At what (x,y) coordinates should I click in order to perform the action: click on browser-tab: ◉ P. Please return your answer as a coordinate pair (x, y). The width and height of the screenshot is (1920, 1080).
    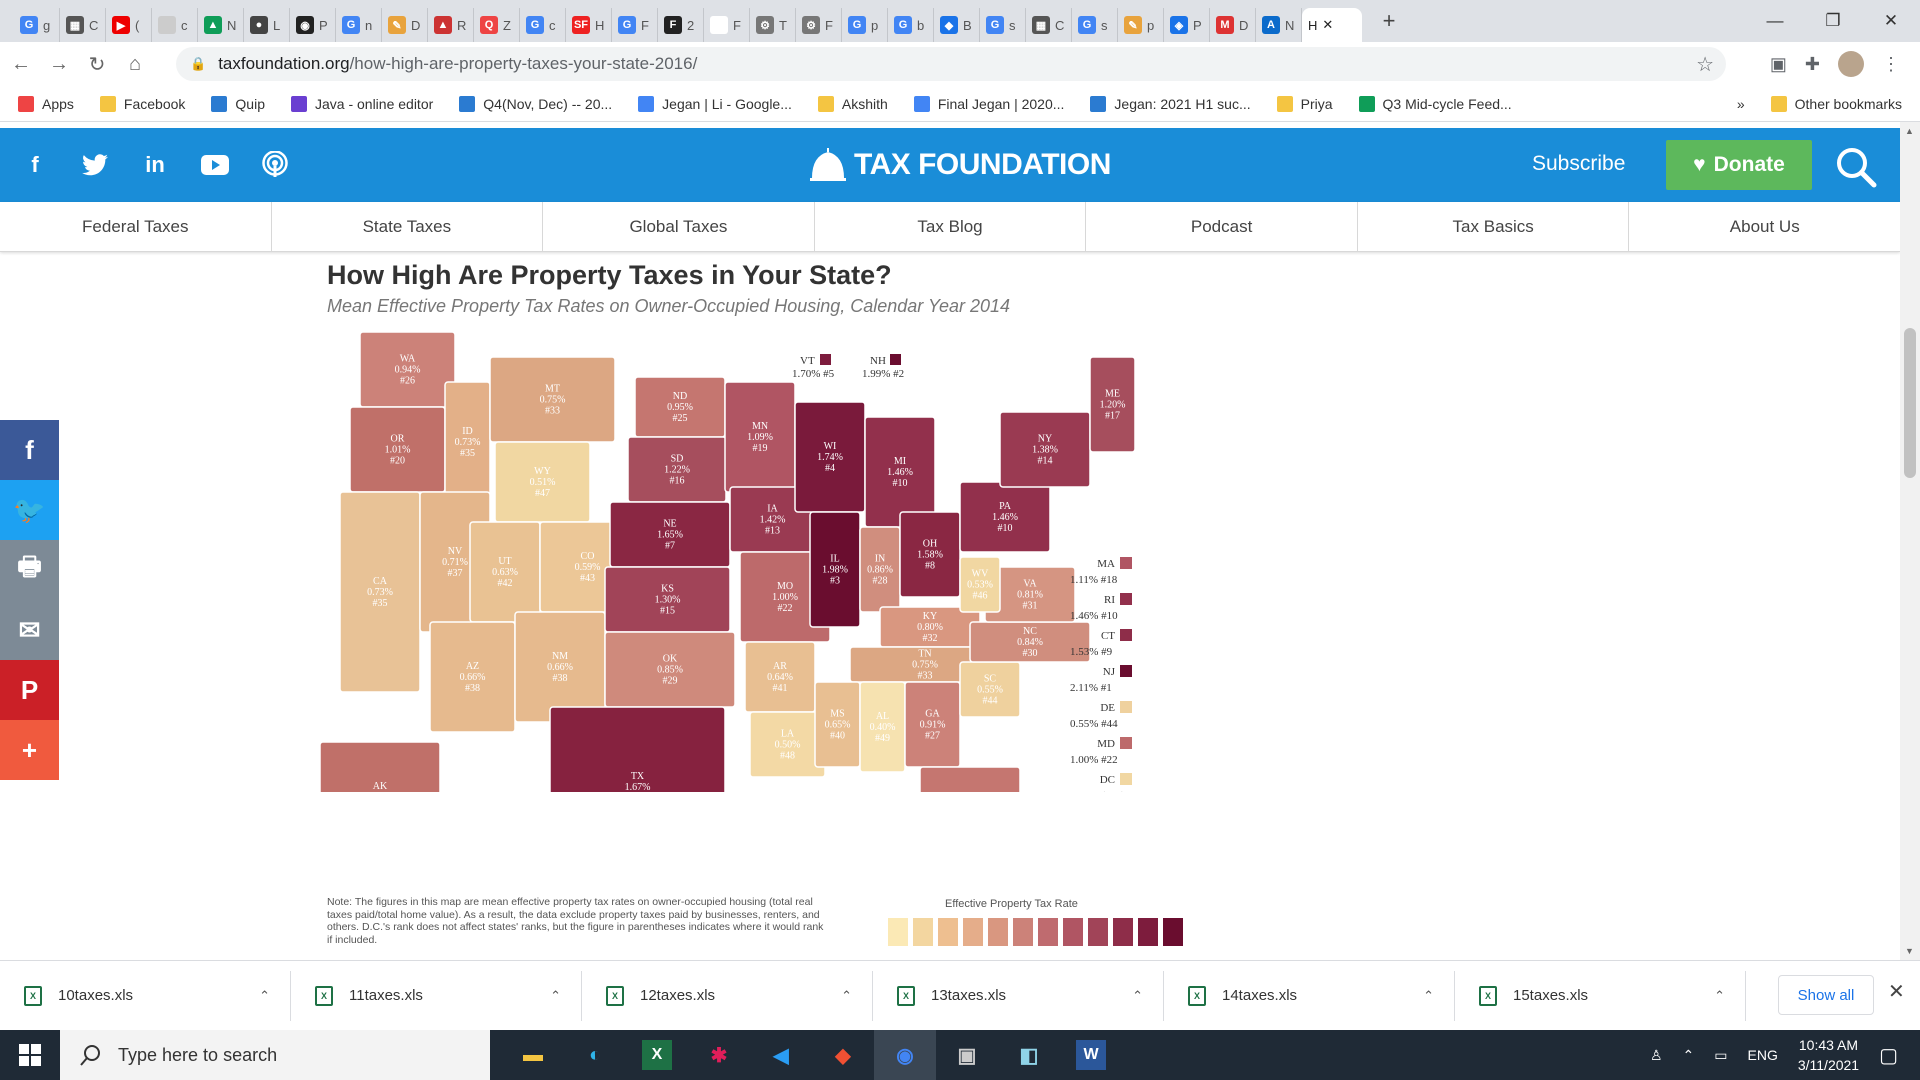
    Looking at the image, I should click on (313, 25).